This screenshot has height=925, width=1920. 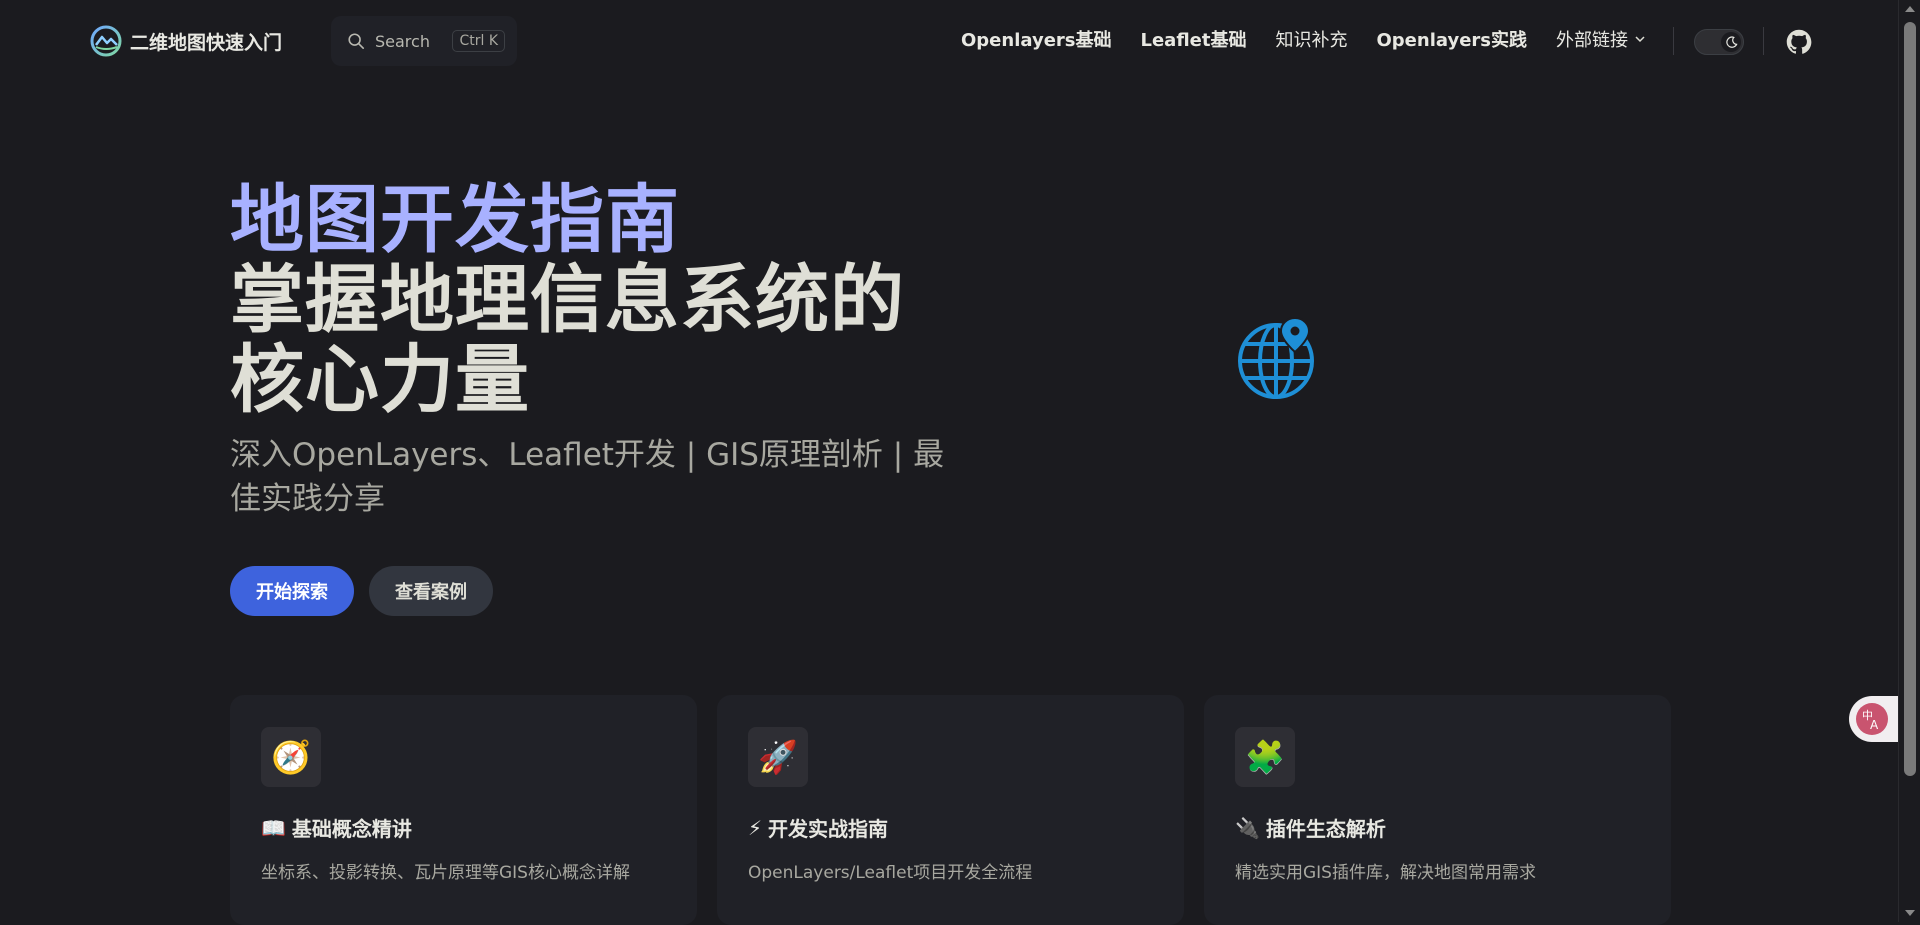 I want to click on brand-logo-icon, so click(x=106, y=41).